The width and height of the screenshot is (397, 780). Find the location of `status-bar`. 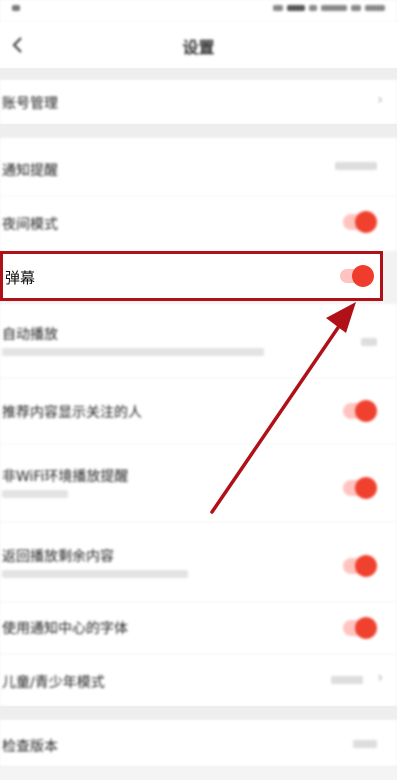

status-bar is located at coordinates (198, 11).